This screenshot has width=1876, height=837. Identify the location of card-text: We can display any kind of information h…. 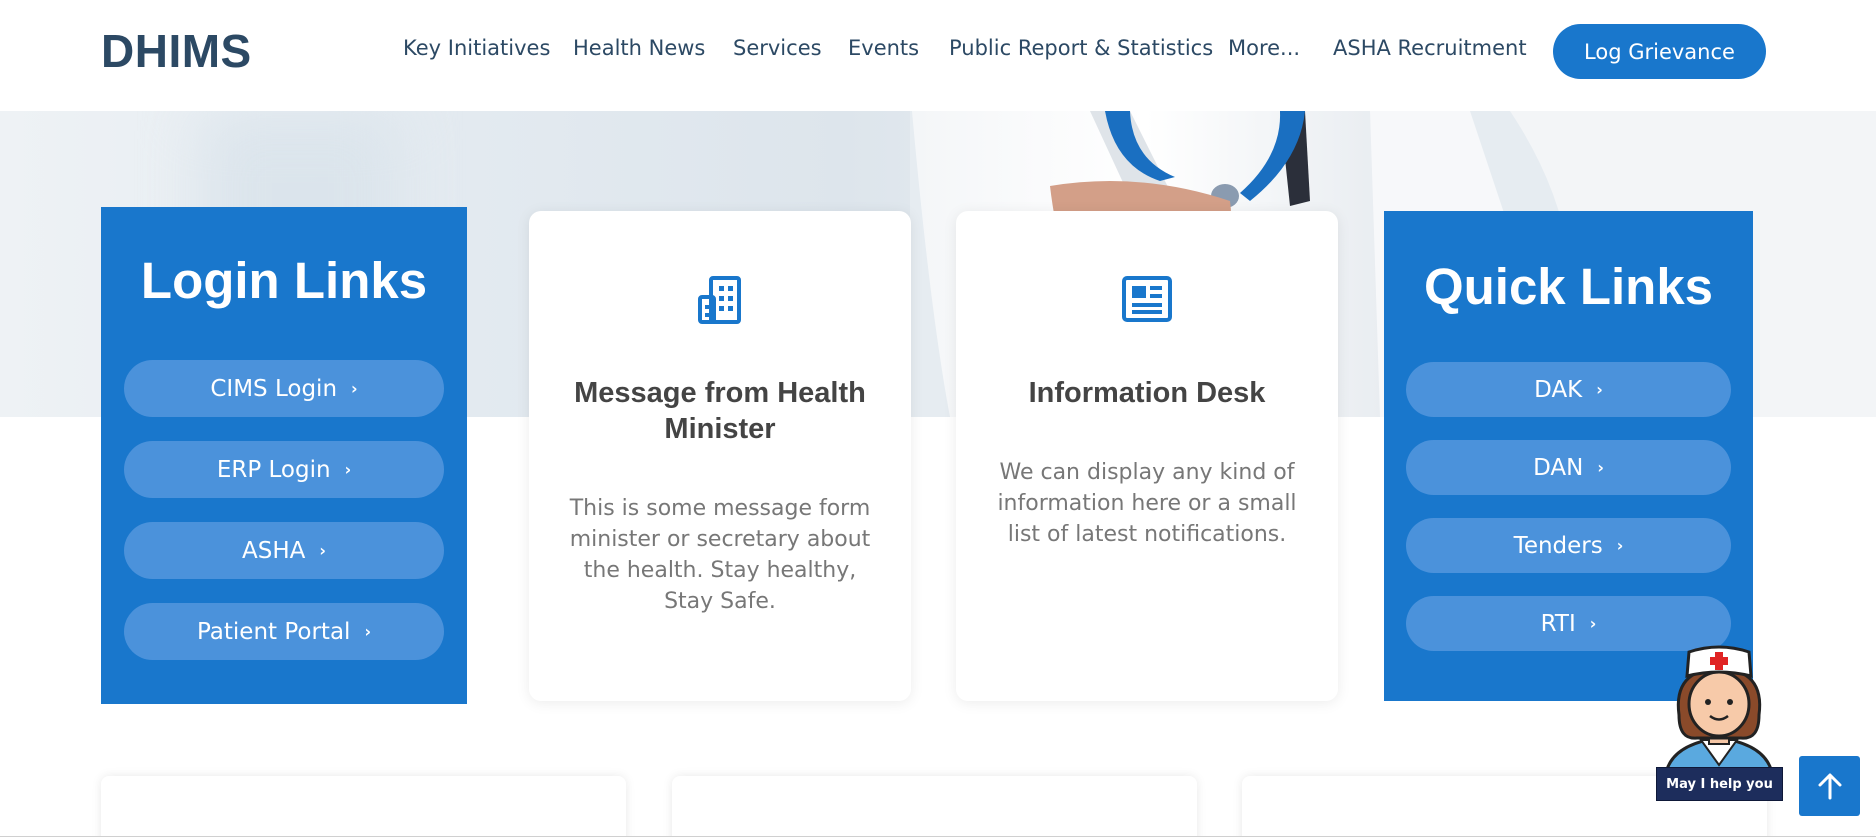
(1147, 503).